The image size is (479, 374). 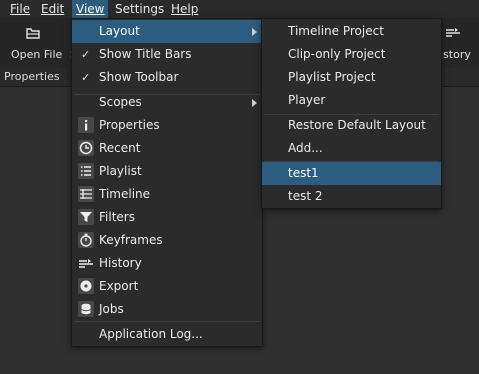 I want to click on menu-item-filters-label: Filters, so click(x=117, y=217).